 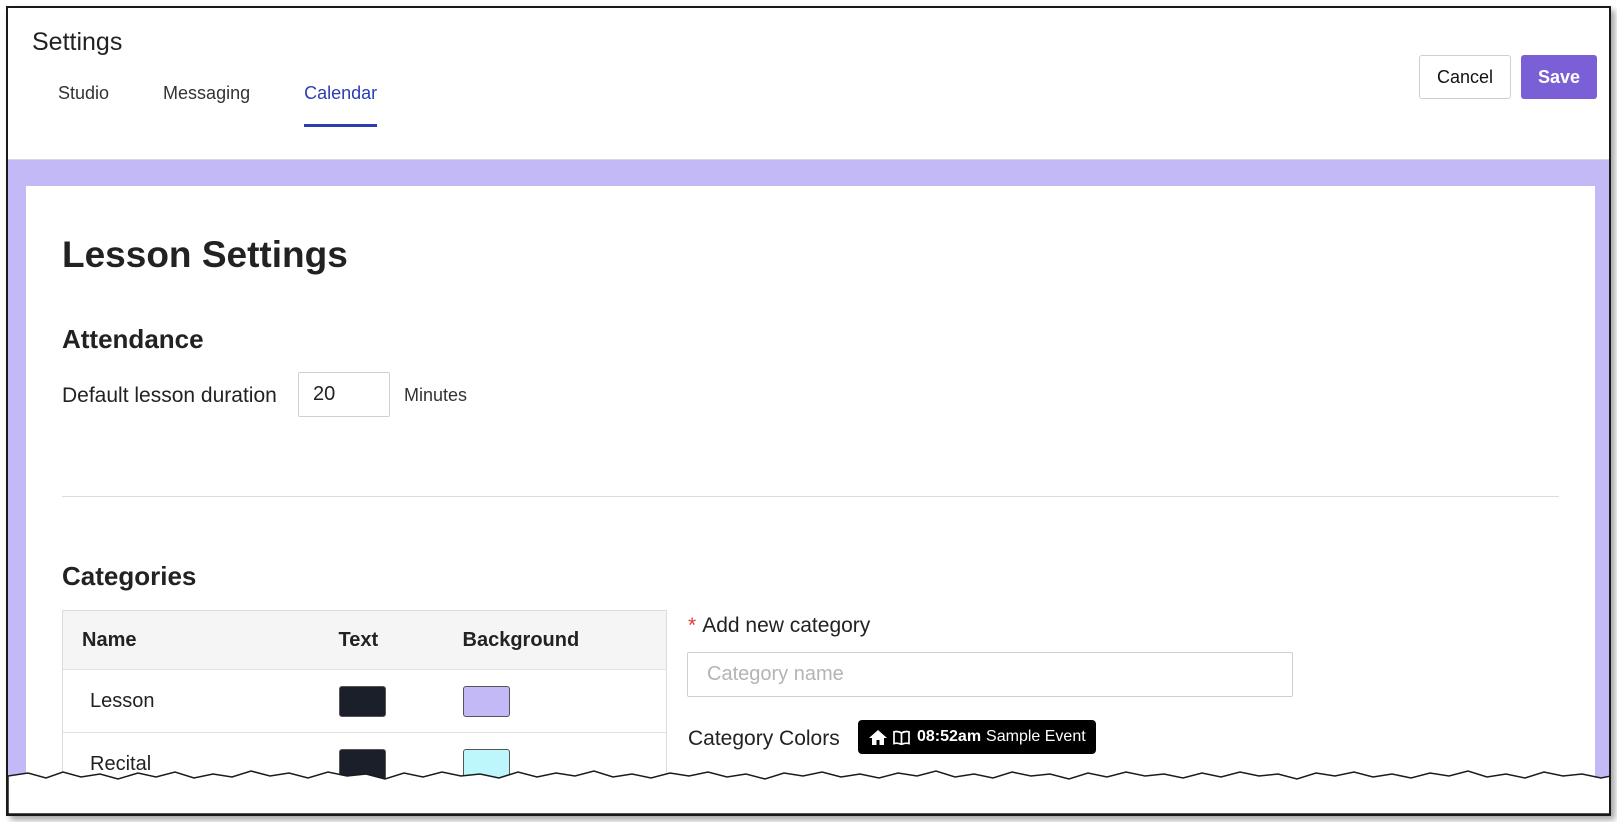 I want to click on sample-event-preview: 08:52am Sample Event, so click(x=977, y=737).